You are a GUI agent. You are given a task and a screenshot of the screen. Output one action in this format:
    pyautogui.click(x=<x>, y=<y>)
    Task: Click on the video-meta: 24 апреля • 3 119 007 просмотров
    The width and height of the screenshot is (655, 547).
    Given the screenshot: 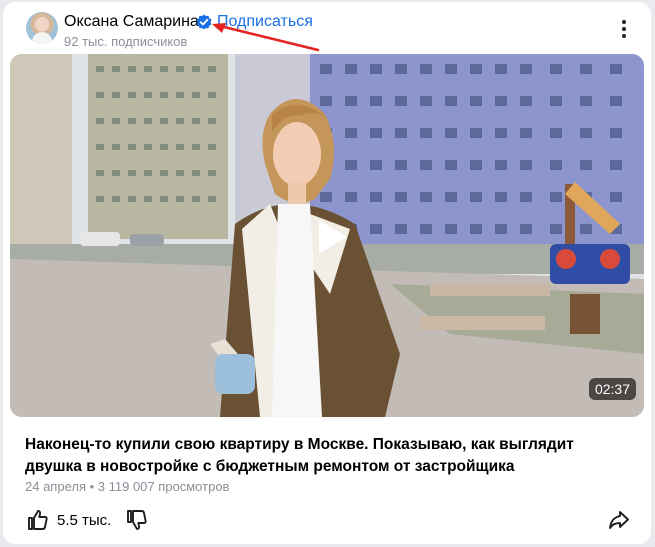 What is the action you would take?
    pyautogui.click(x=127, y=486)
    